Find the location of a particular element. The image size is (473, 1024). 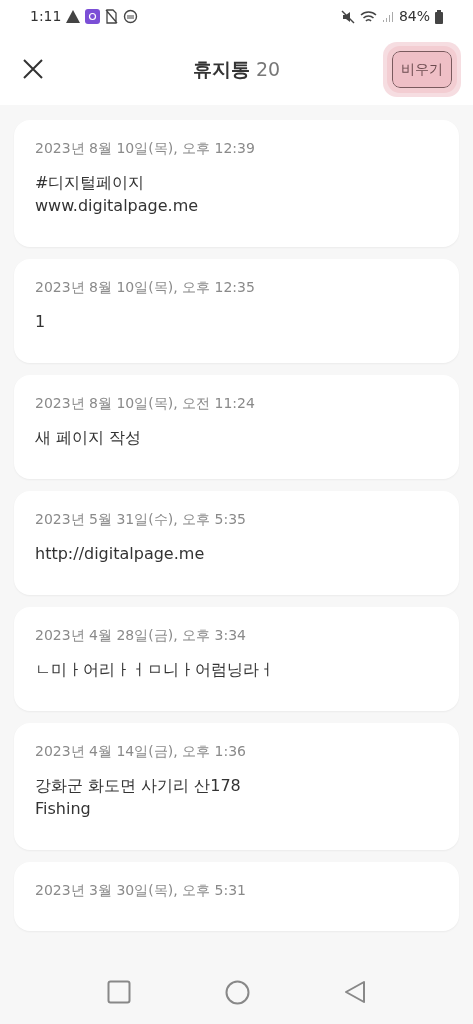

battery-icon is located at coordinates (439, 16).